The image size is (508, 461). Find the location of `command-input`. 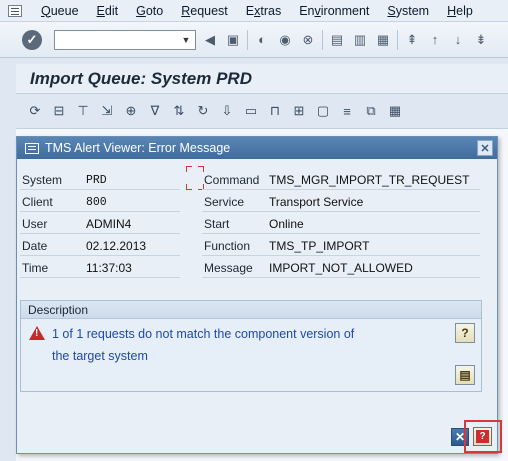

command-input is located at coordinates (115, 39).